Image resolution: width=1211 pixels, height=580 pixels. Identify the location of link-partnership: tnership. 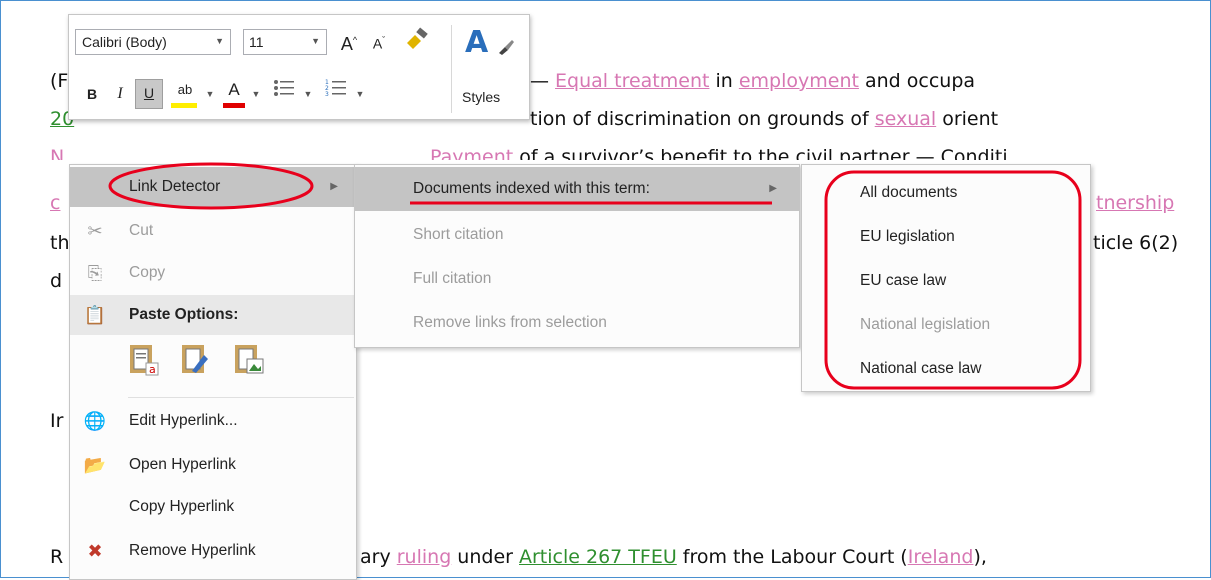
(1135, 203).